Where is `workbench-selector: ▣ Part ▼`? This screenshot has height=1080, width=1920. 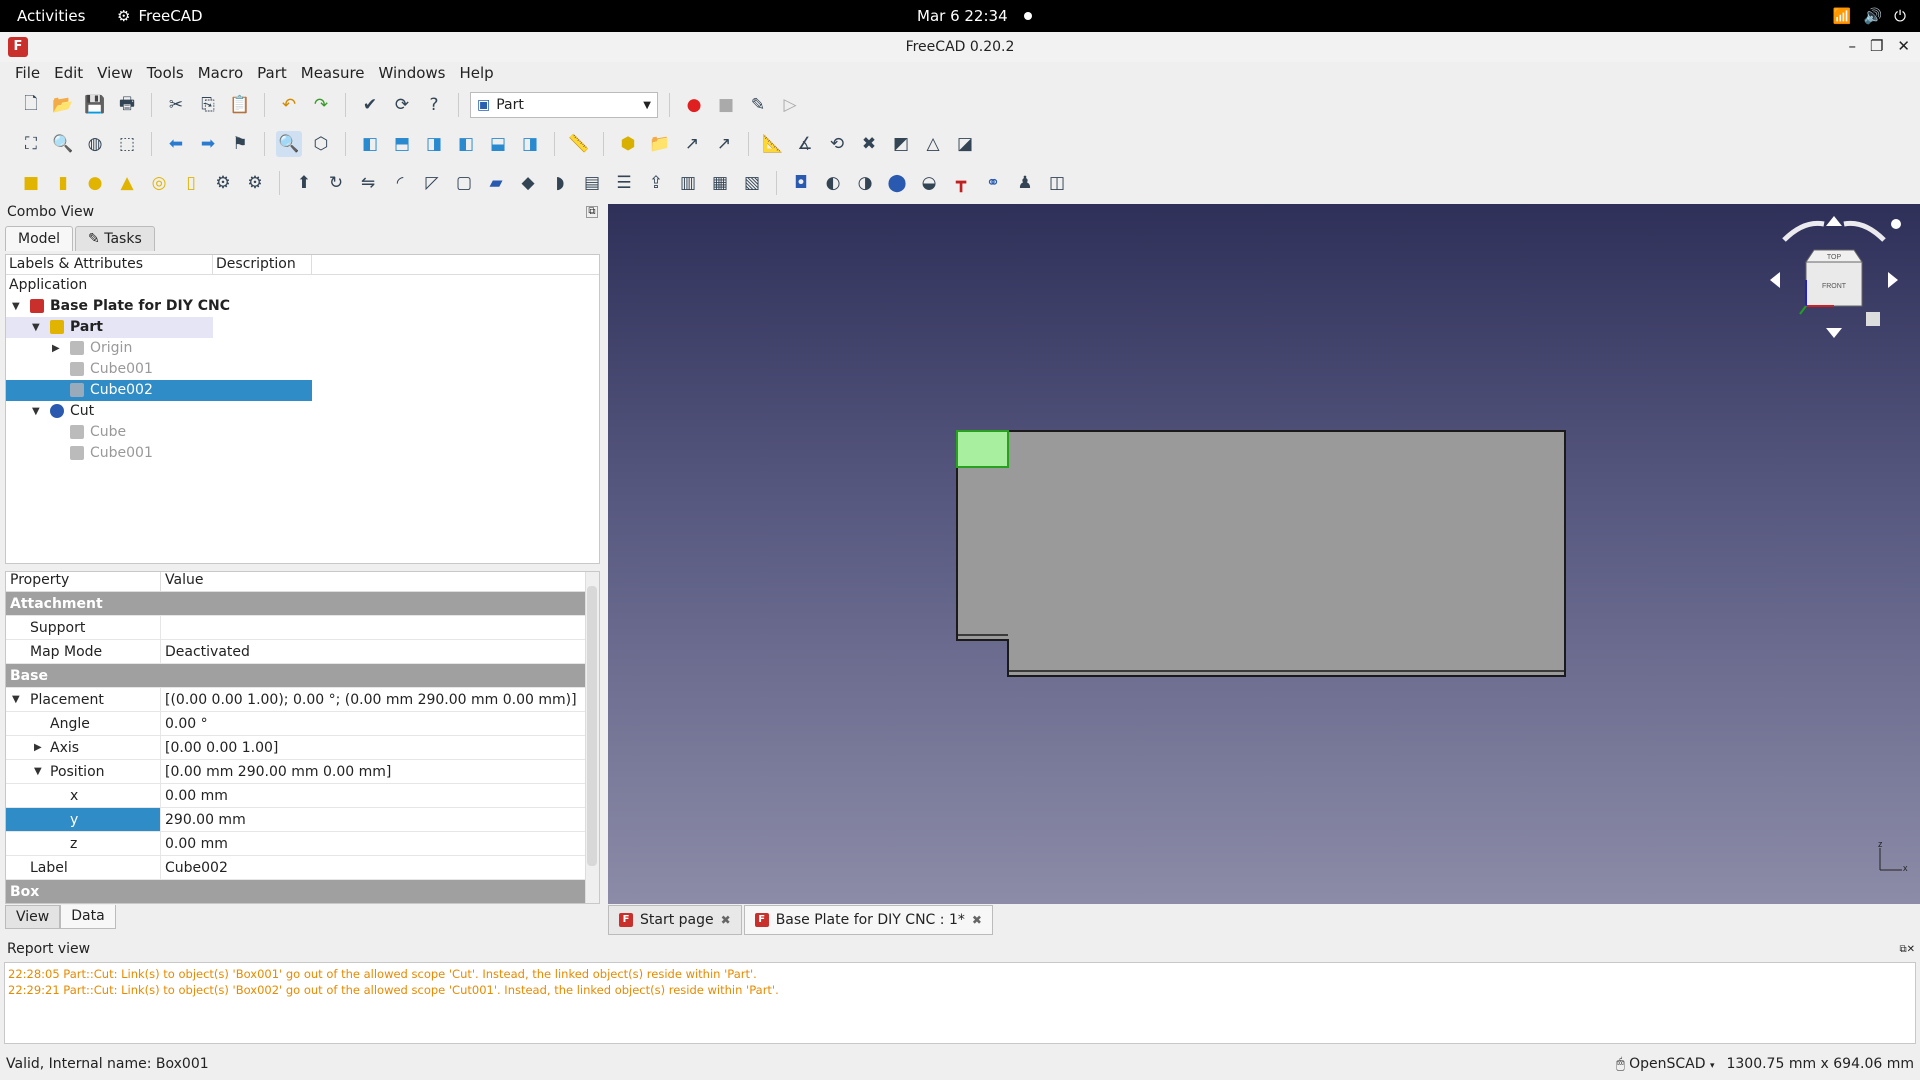 workbench-selector: ▣ Part ▼ is located at coordinates (564, 105).